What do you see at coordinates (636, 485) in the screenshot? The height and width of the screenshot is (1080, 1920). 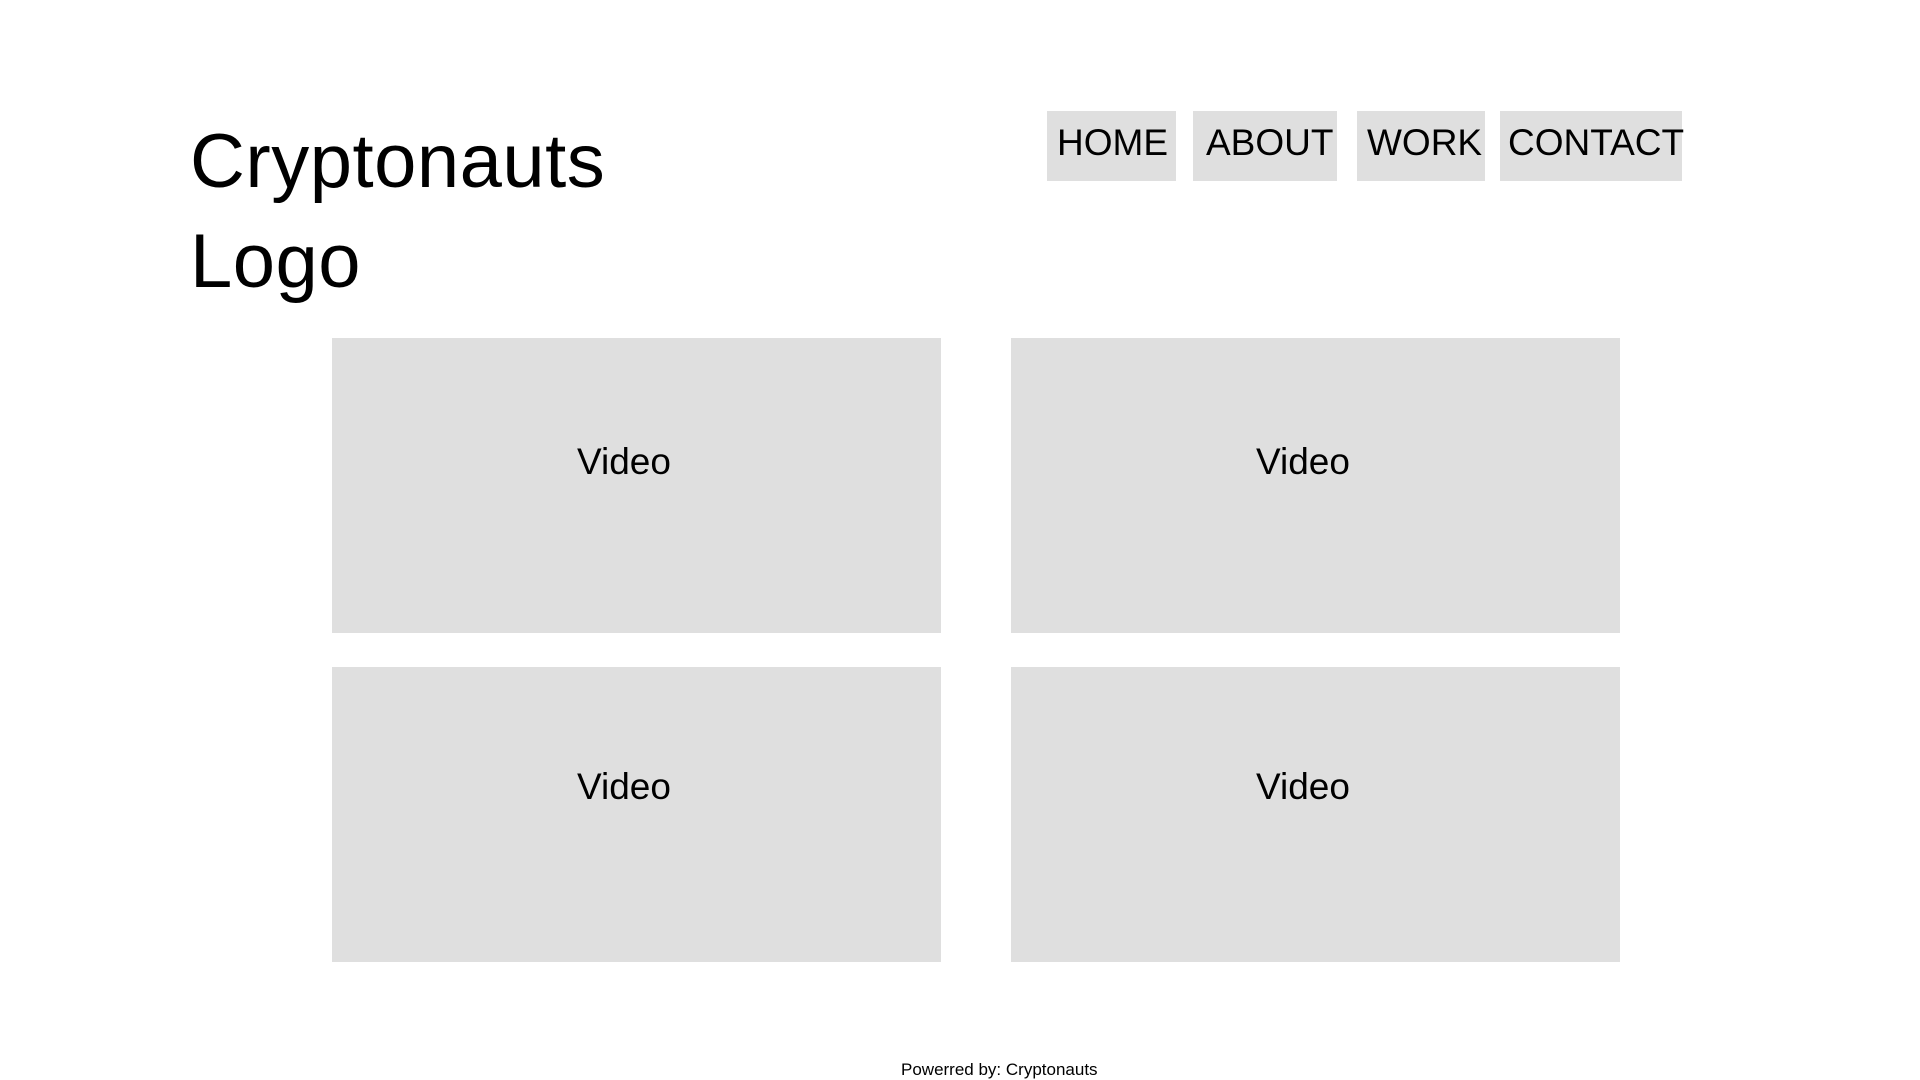 I see `video-placeholder-1: Video` at bounding box center [636, 485].